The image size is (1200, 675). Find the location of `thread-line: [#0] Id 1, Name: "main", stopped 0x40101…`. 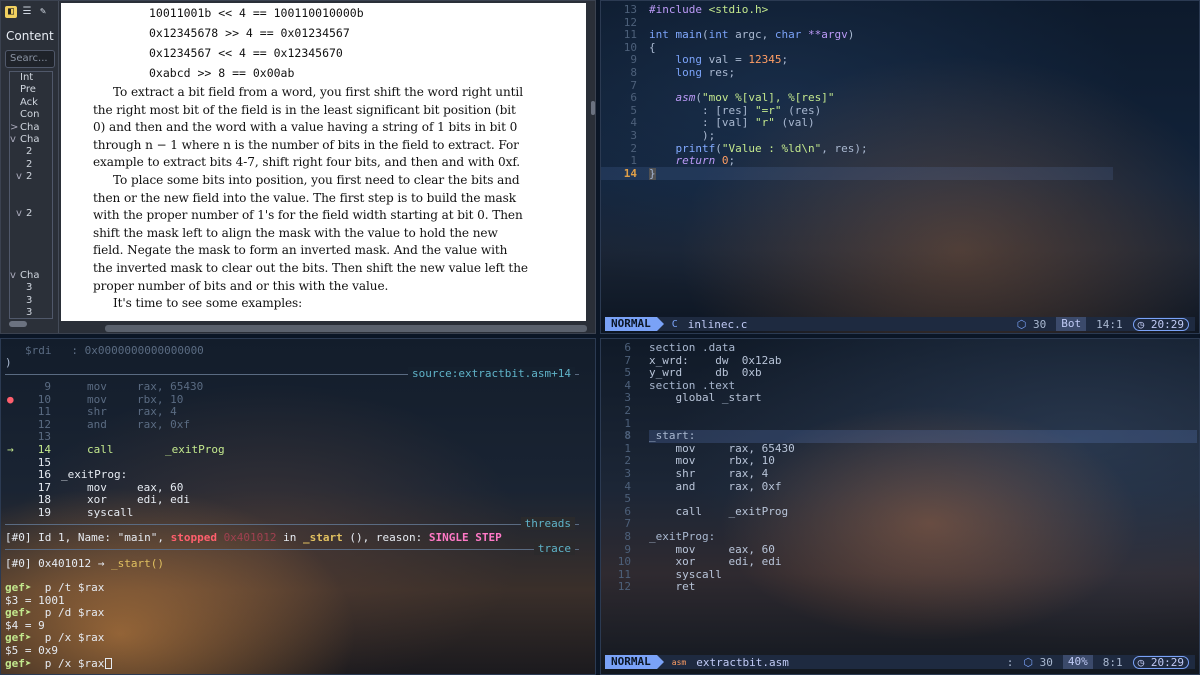

thread-line: [#0] Id 1, Name: "main", stopped 0x40101… is located at coordinates (253, 537).